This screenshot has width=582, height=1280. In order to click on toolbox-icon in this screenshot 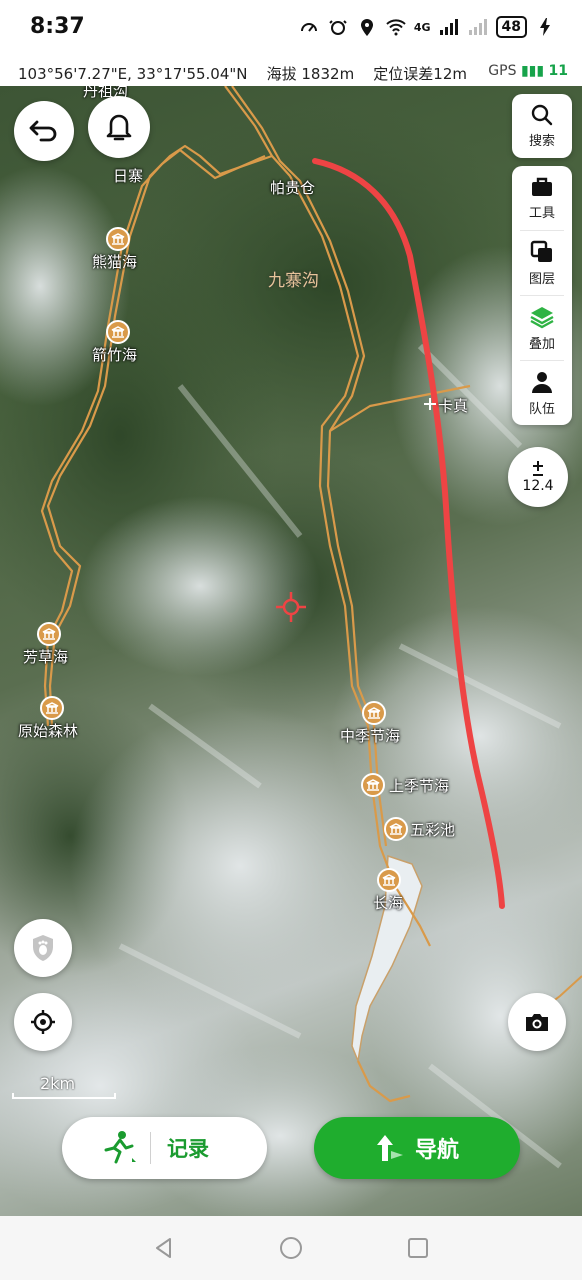, I will do `click(542, 186)`.